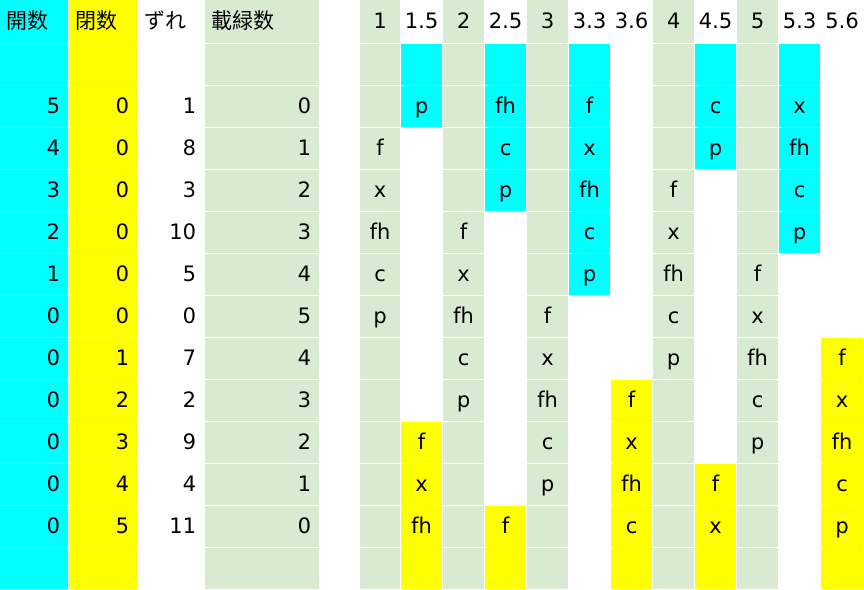  I want to click on cell-r1-c7, so click(464, 65).